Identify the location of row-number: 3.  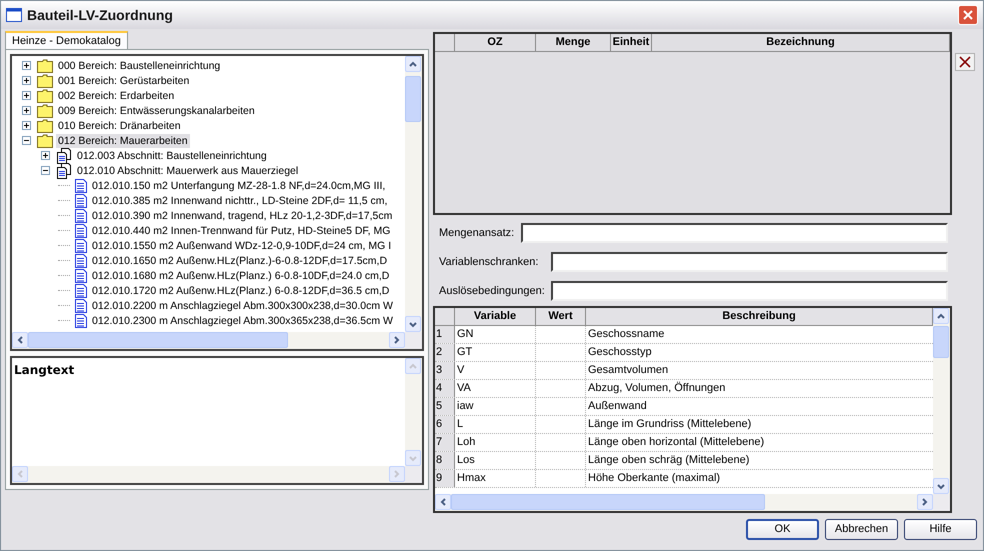
(445, 370).